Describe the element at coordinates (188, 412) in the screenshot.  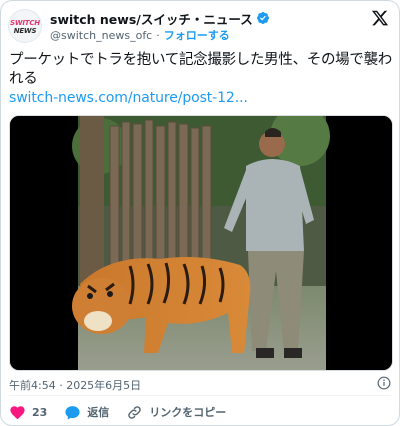
I see `copy-link-label: リンクをコピー` at that location.